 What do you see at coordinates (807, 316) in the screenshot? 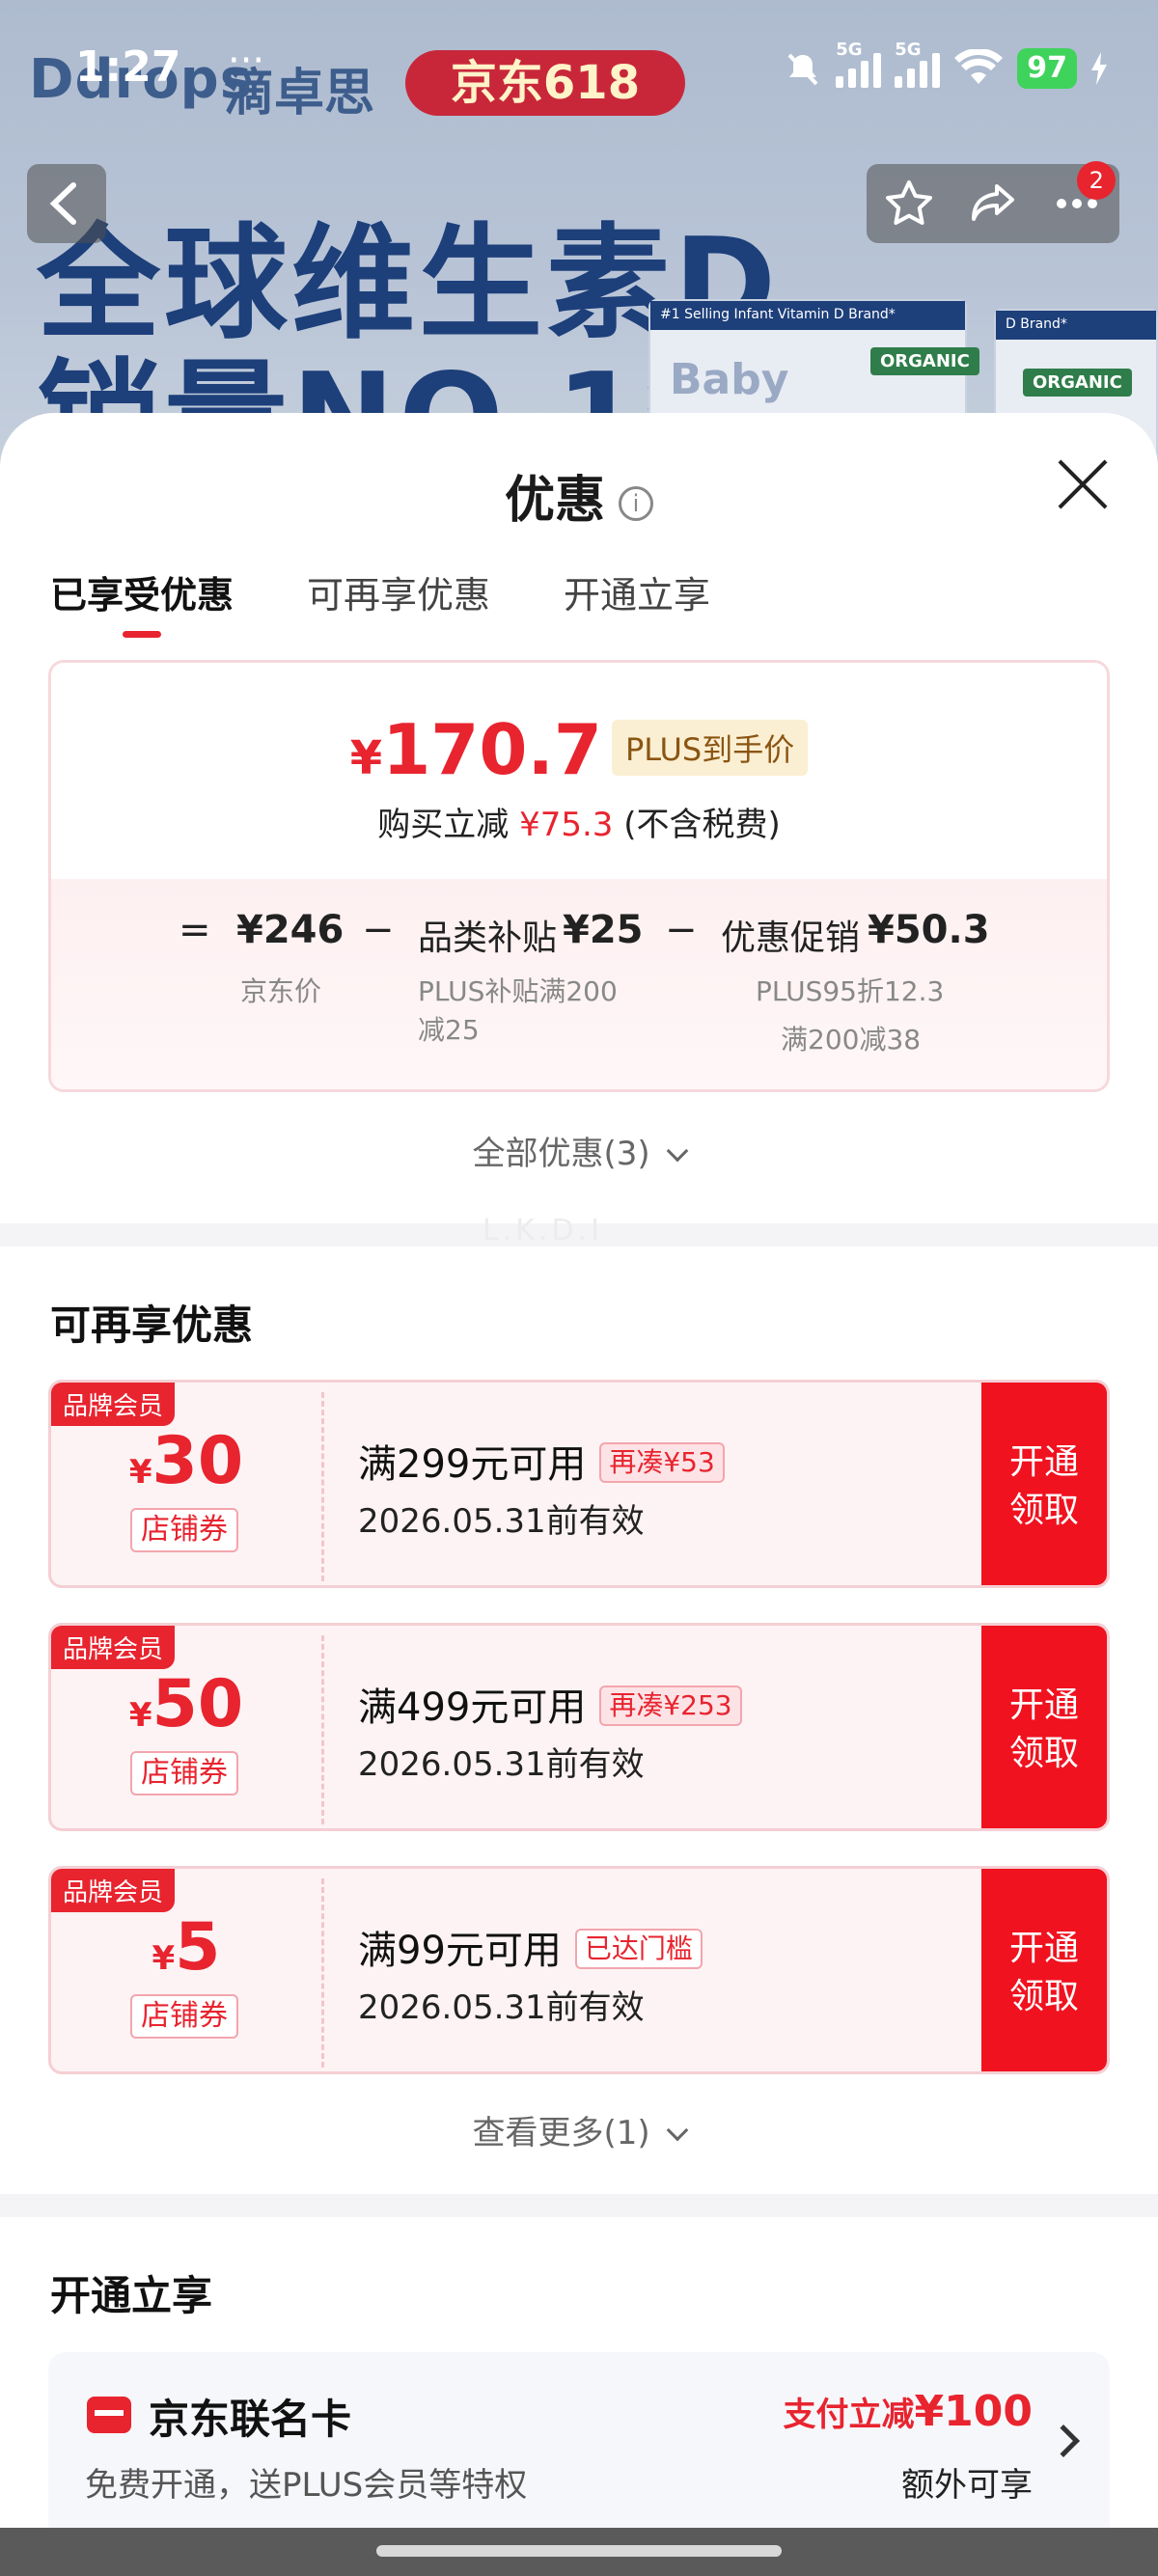
I see `product-box-strip: #1 Selling Infant Vitamin D Brand*` at bounding box center [807, 316].